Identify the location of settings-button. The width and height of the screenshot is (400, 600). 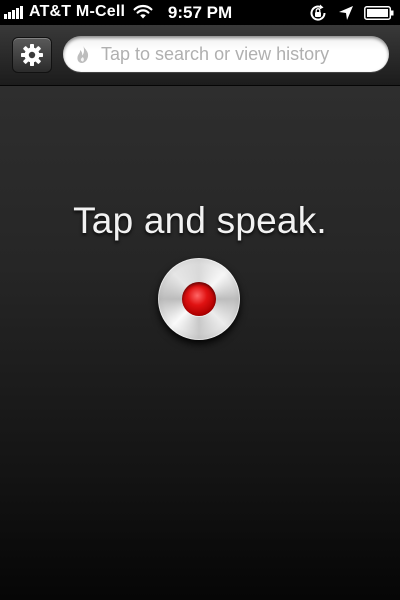
(32, 55).